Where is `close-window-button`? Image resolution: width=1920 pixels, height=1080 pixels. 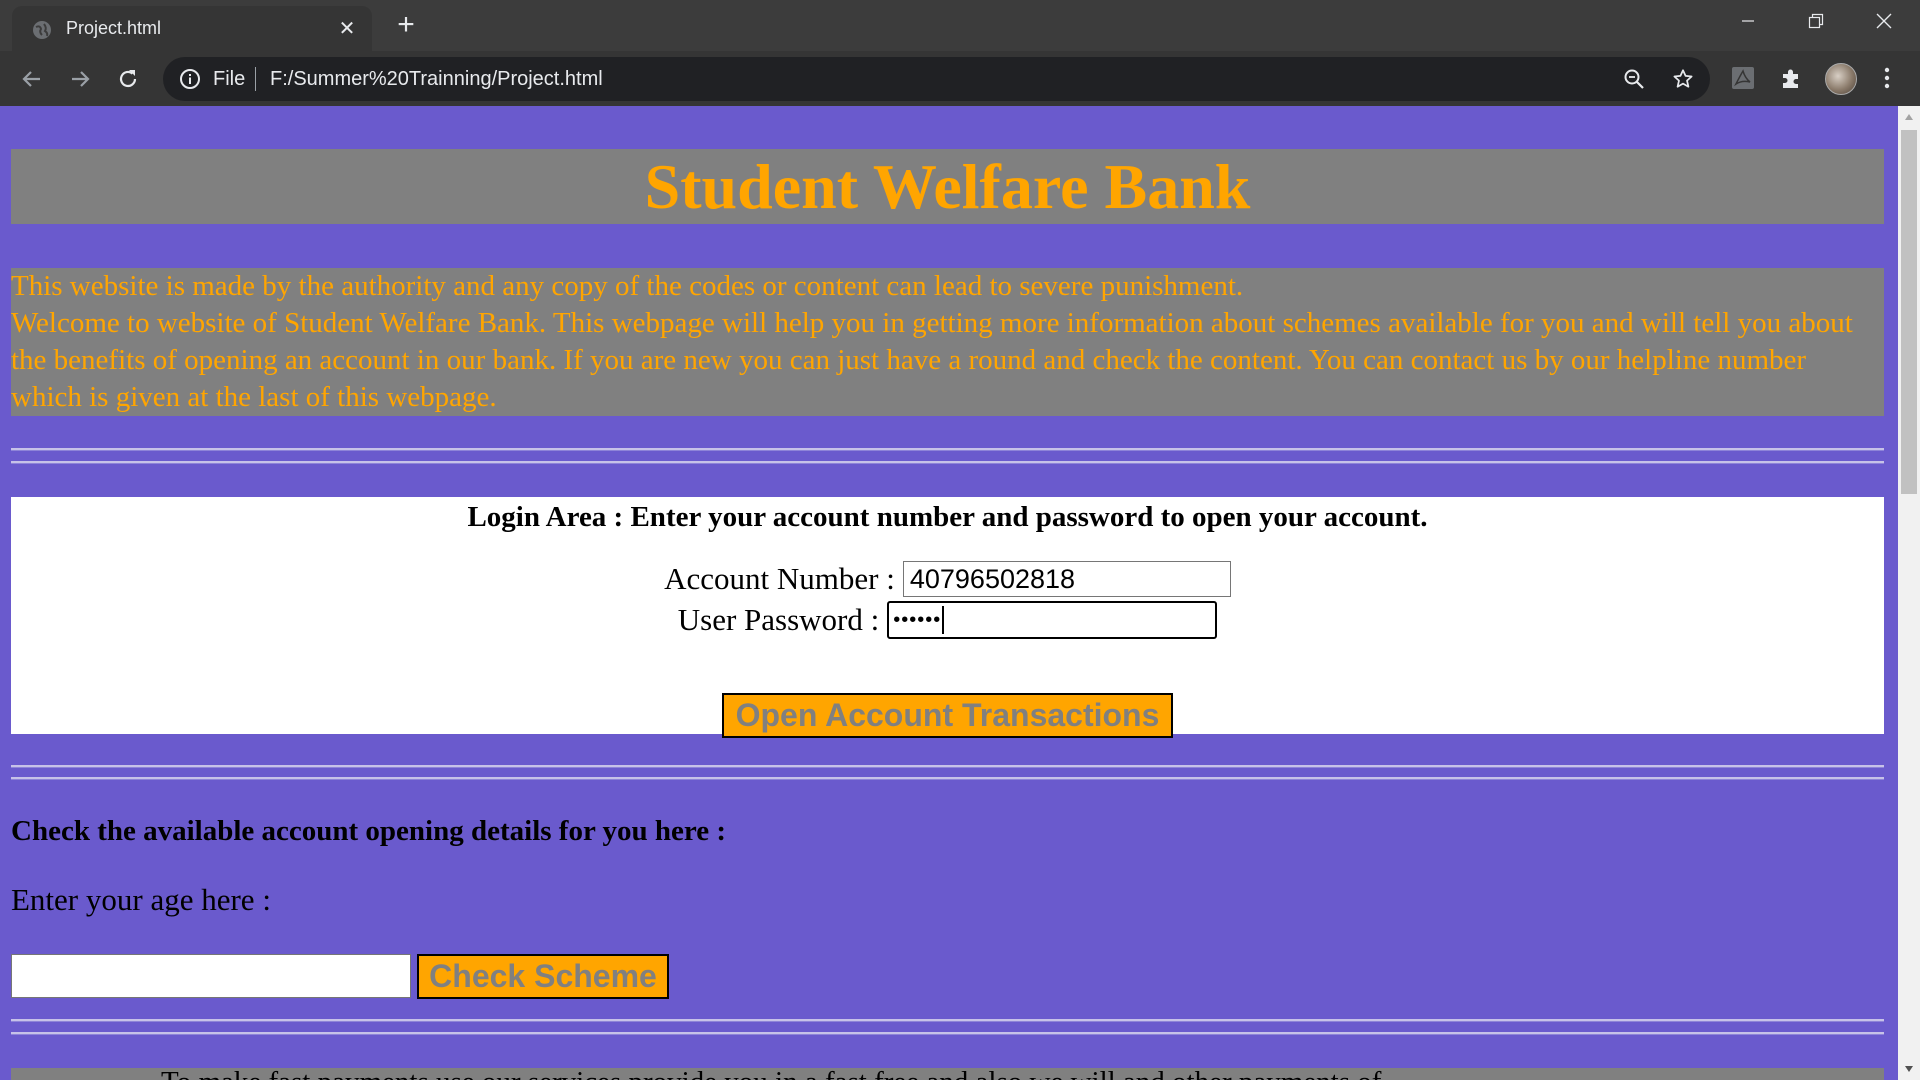
close-window-button is located at coordinates (1884, 21).